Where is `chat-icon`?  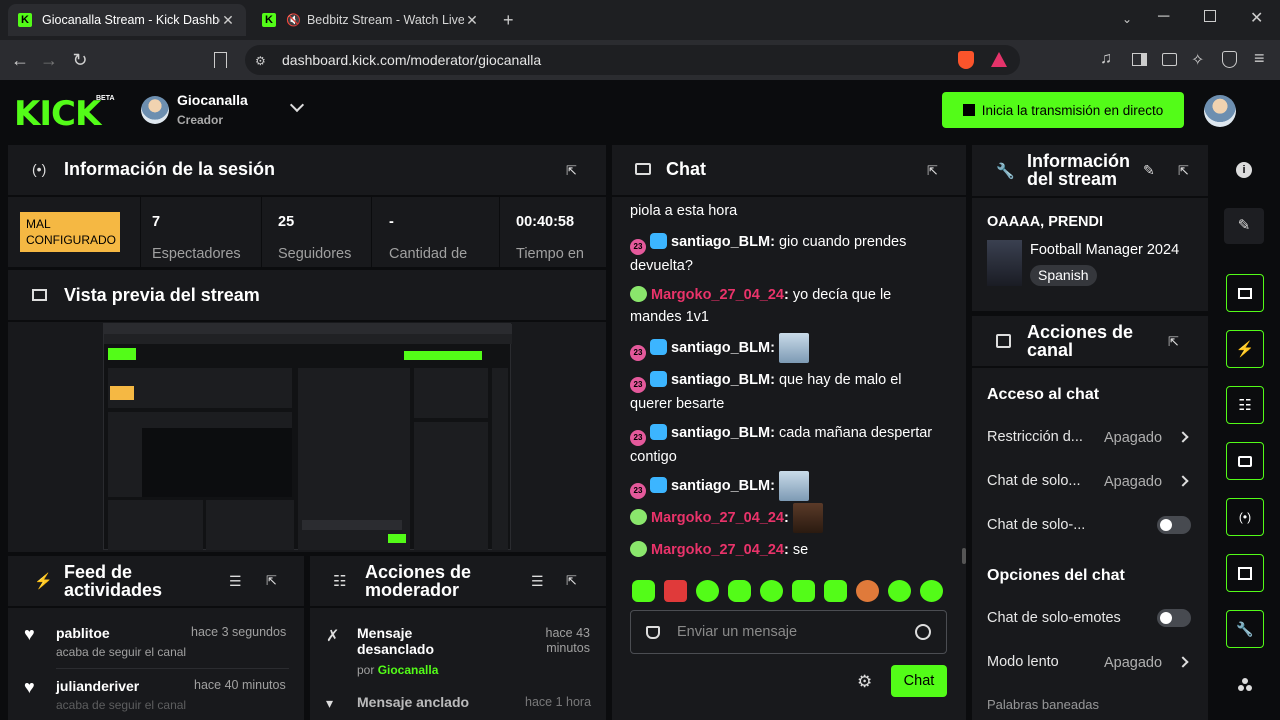
chat-icon is located at coordinates (1245, 461).